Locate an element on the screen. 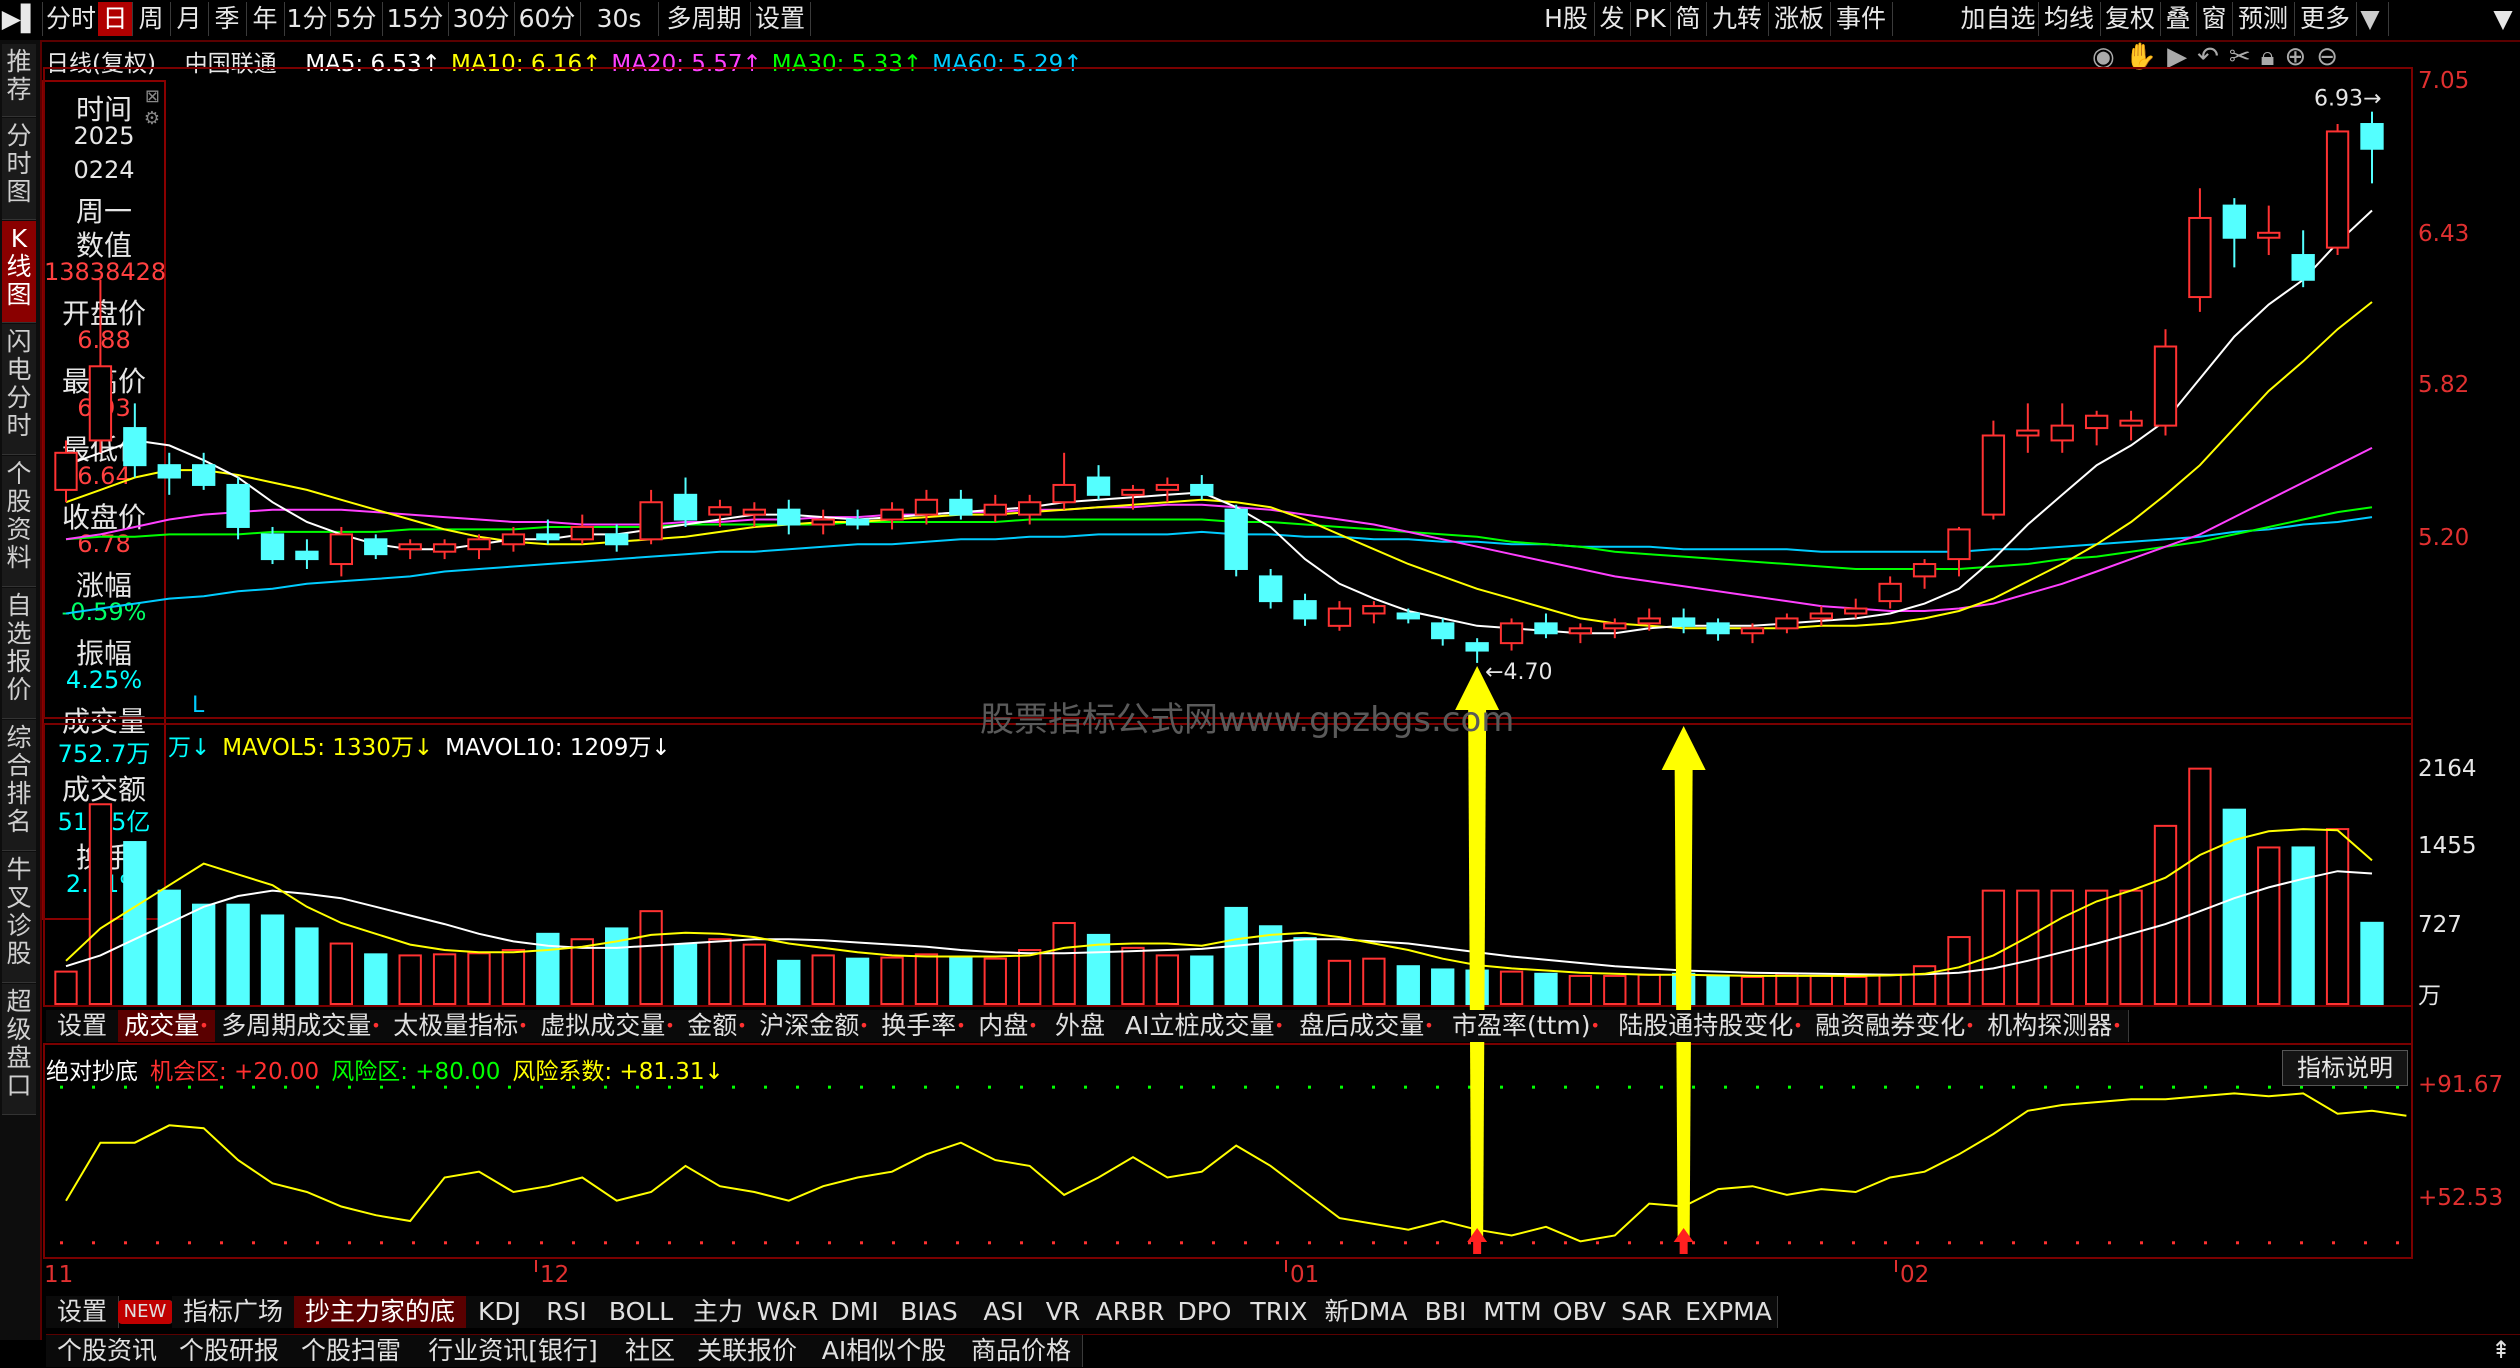  tab-SAR: SAR is located at coordinates (1647, 1312).